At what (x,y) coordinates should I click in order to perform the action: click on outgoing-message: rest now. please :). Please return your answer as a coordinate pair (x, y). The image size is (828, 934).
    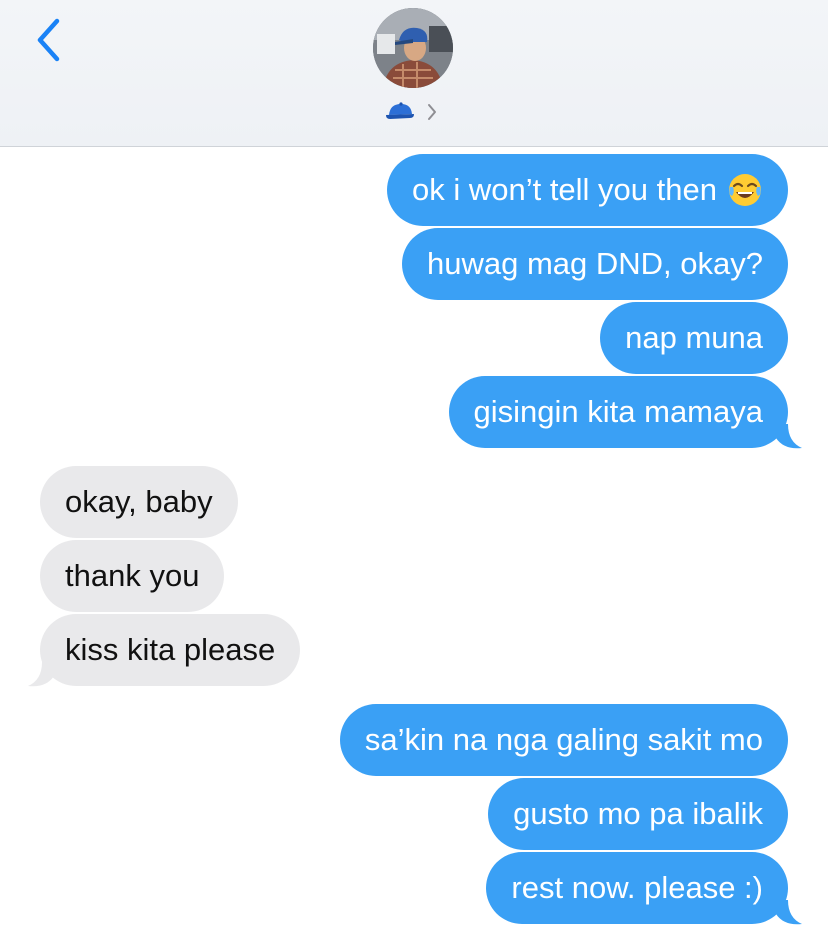
    Looking at the image, I should click on (637, 888).